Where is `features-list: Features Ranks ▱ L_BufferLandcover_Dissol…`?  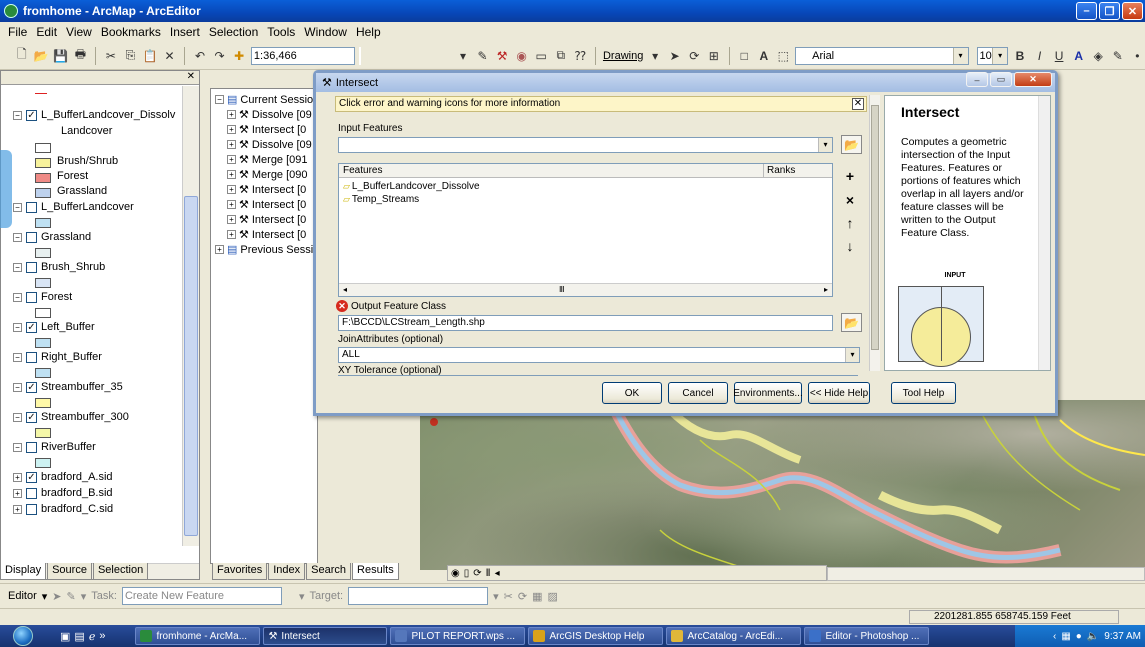
features-list: Features Ranks ▱ L_BufferLandcover_Dissol… is located at coordinates (585, 230).